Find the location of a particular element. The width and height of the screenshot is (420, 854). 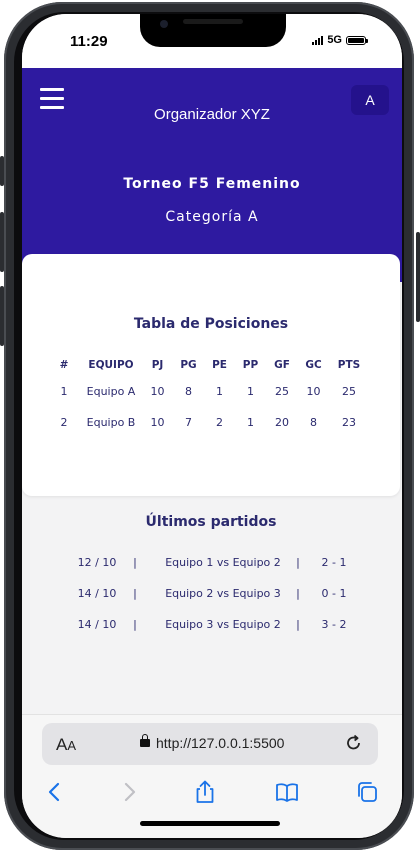

match-teams: Equipo 2 vs Equipo 3 is located at coordinates (223, 593).